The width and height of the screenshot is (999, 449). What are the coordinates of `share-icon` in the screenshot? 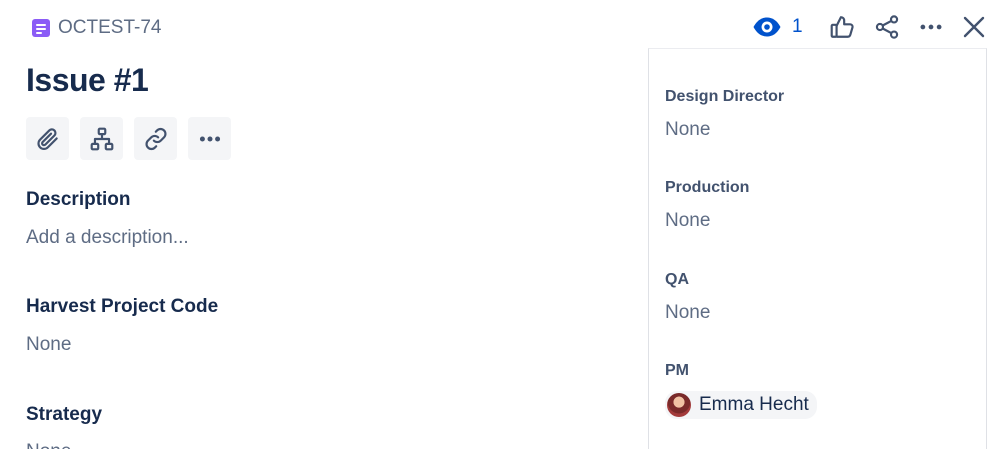 It's located at (886, 27).